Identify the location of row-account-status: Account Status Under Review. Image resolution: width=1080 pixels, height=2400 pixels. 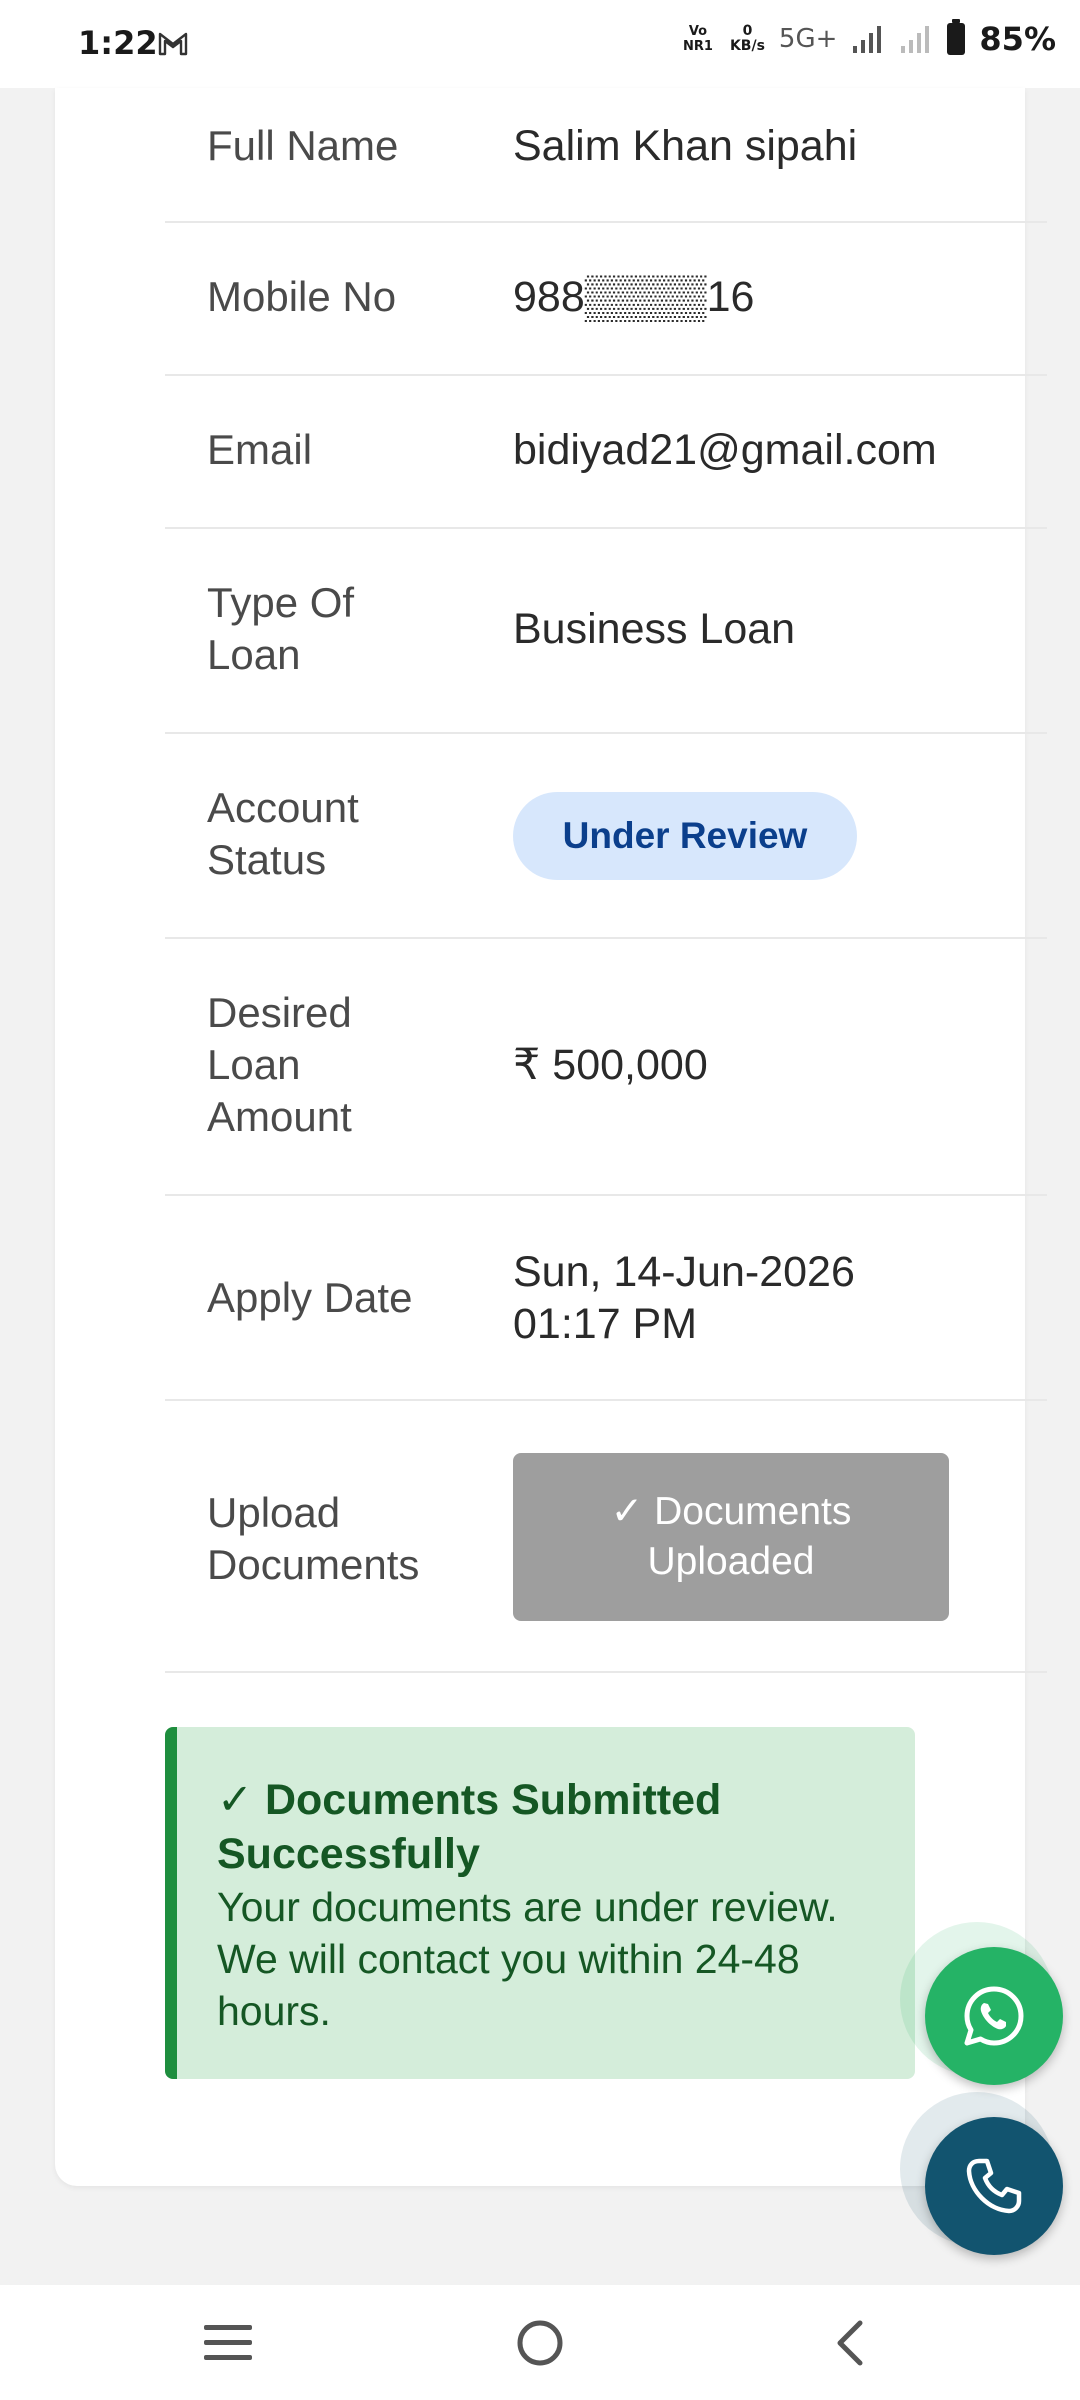
(606, 836).